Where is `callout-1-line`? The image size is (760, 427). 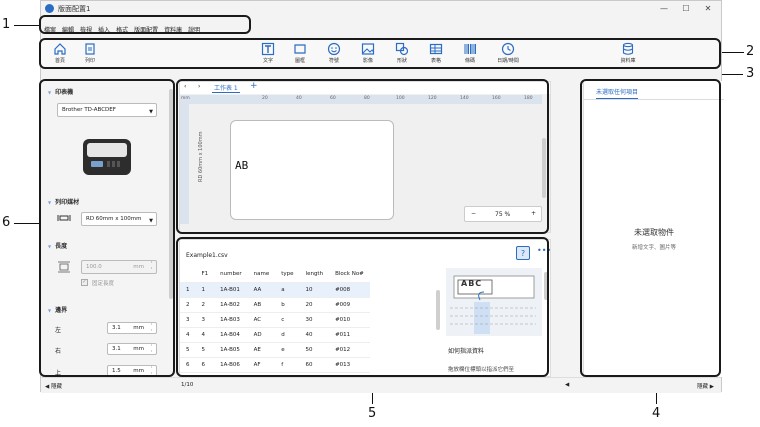
callout-1-line is located at coordinates (27, 25).